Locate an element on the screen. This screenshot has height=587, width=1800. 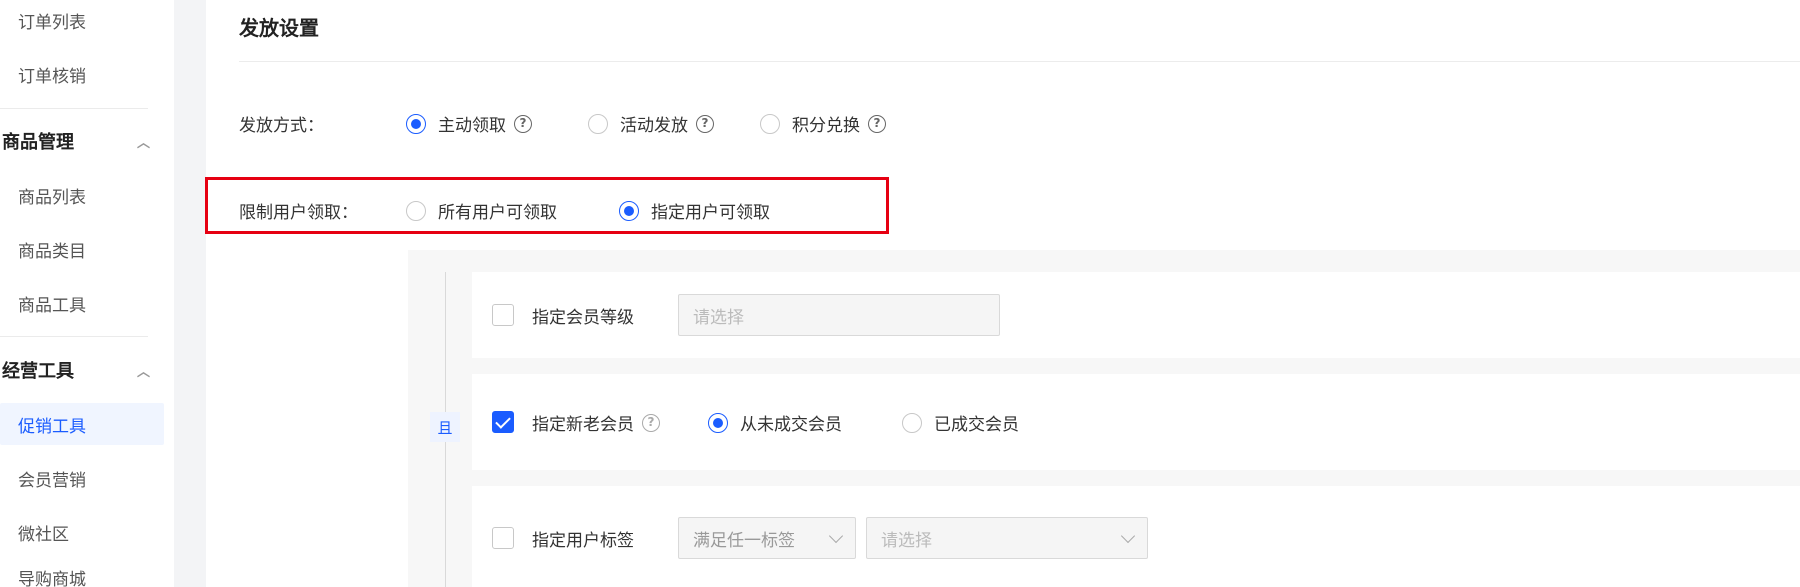
sidebar-group-ops: 经营工具 ︿ is located at coordinates (82, 370).